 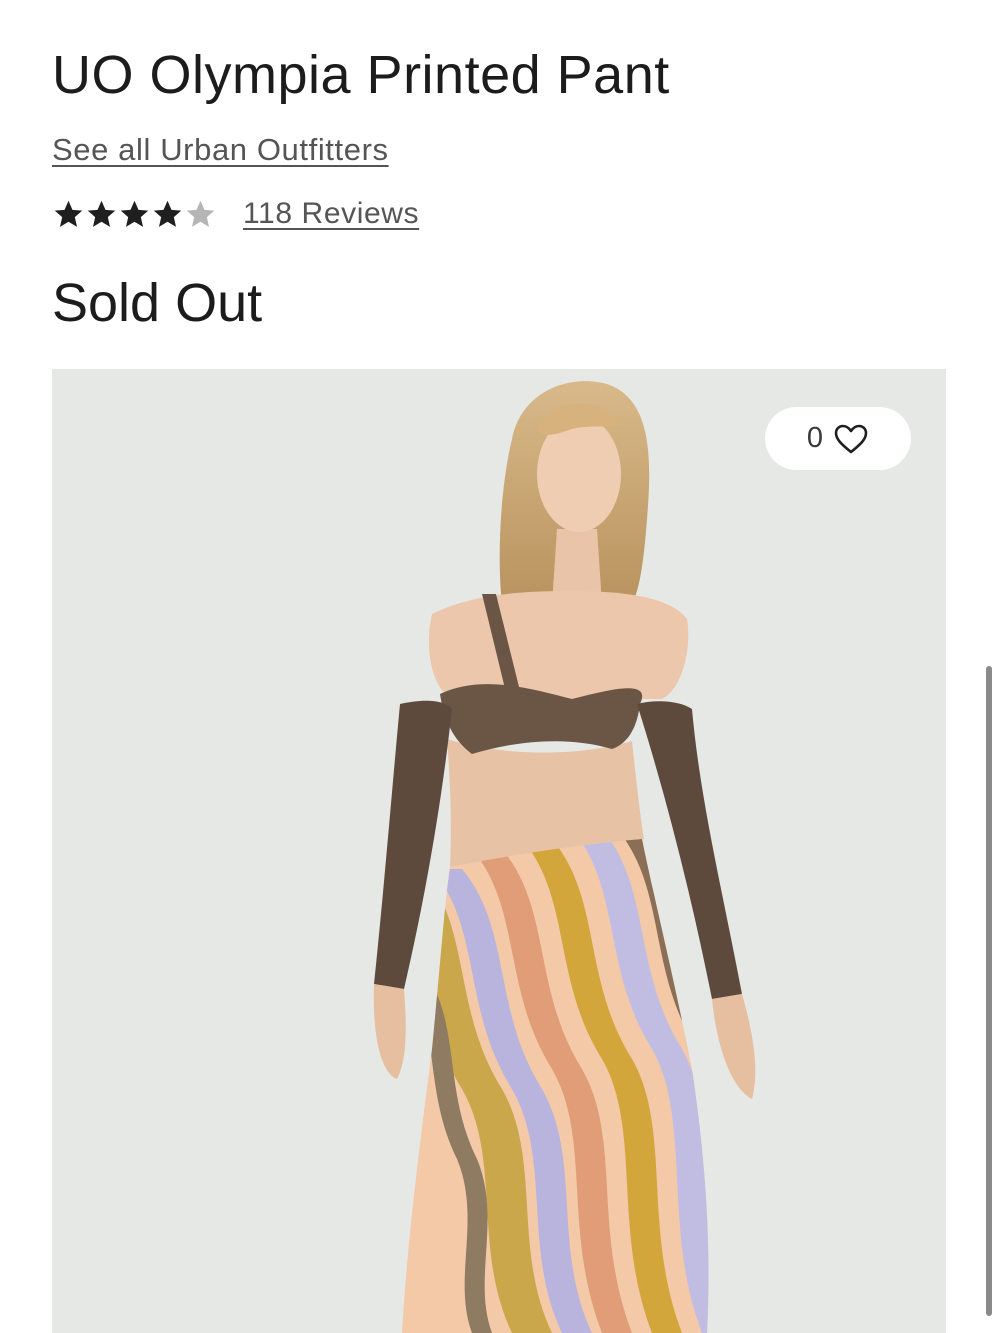 I want to click on rating-row: 118 Reviews, so click(x=235, y=214).